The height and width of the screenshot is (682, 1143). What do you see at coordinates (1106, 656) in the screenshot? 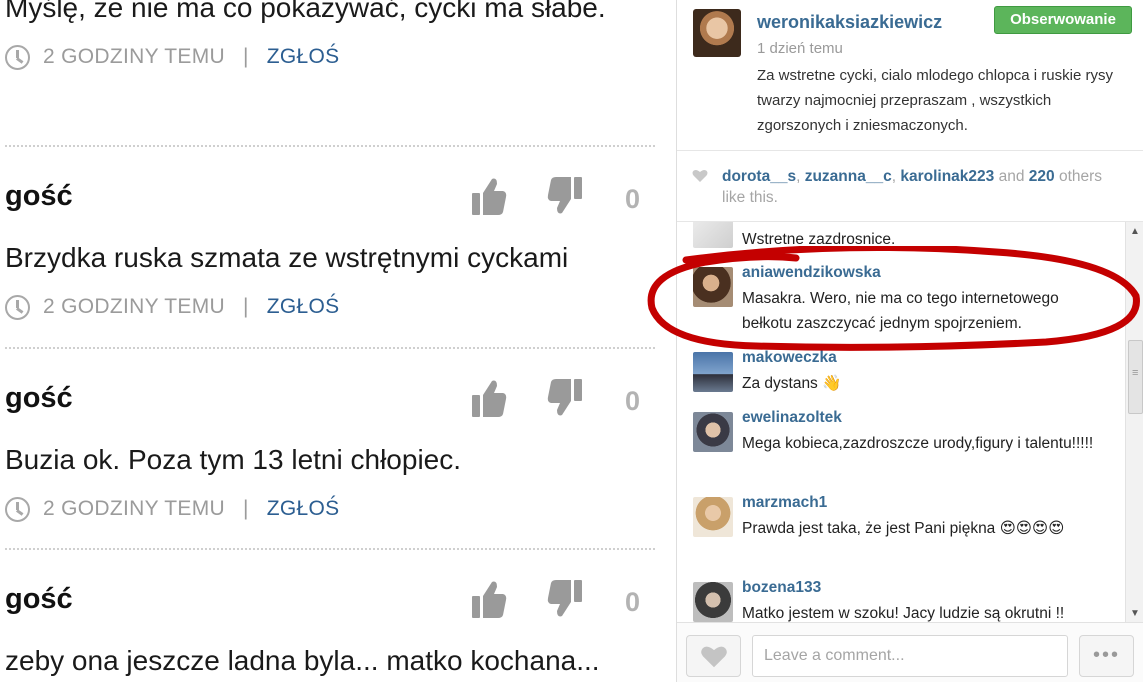
I see `more-options-button: •••` at bounding box center [1106, 656].